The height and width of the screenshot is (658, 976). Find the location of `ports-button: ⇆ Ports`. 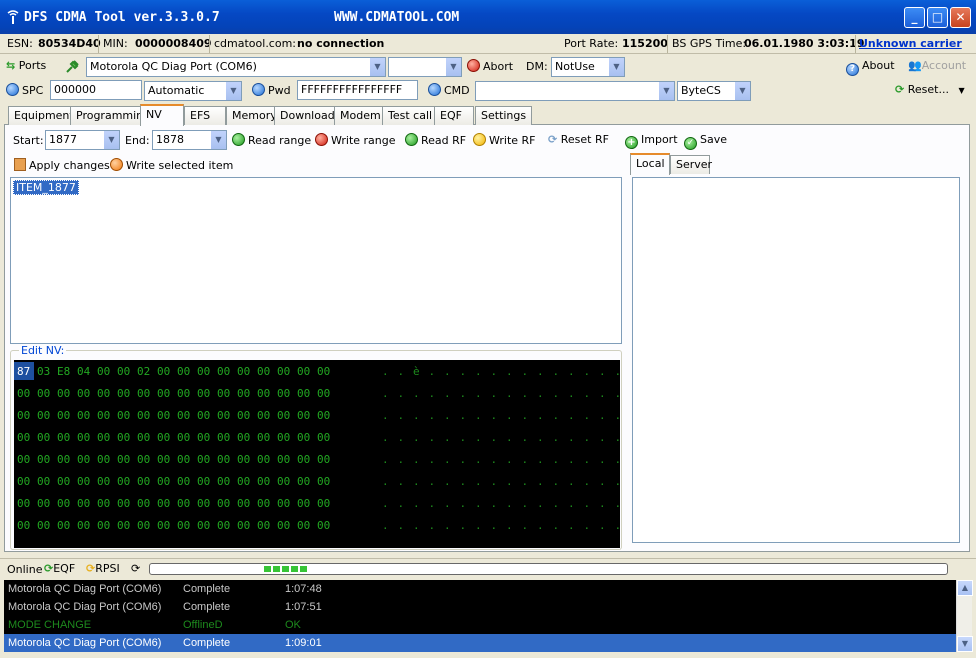

ports-button: ⇆ Ports is located at coordinates (26, 65).